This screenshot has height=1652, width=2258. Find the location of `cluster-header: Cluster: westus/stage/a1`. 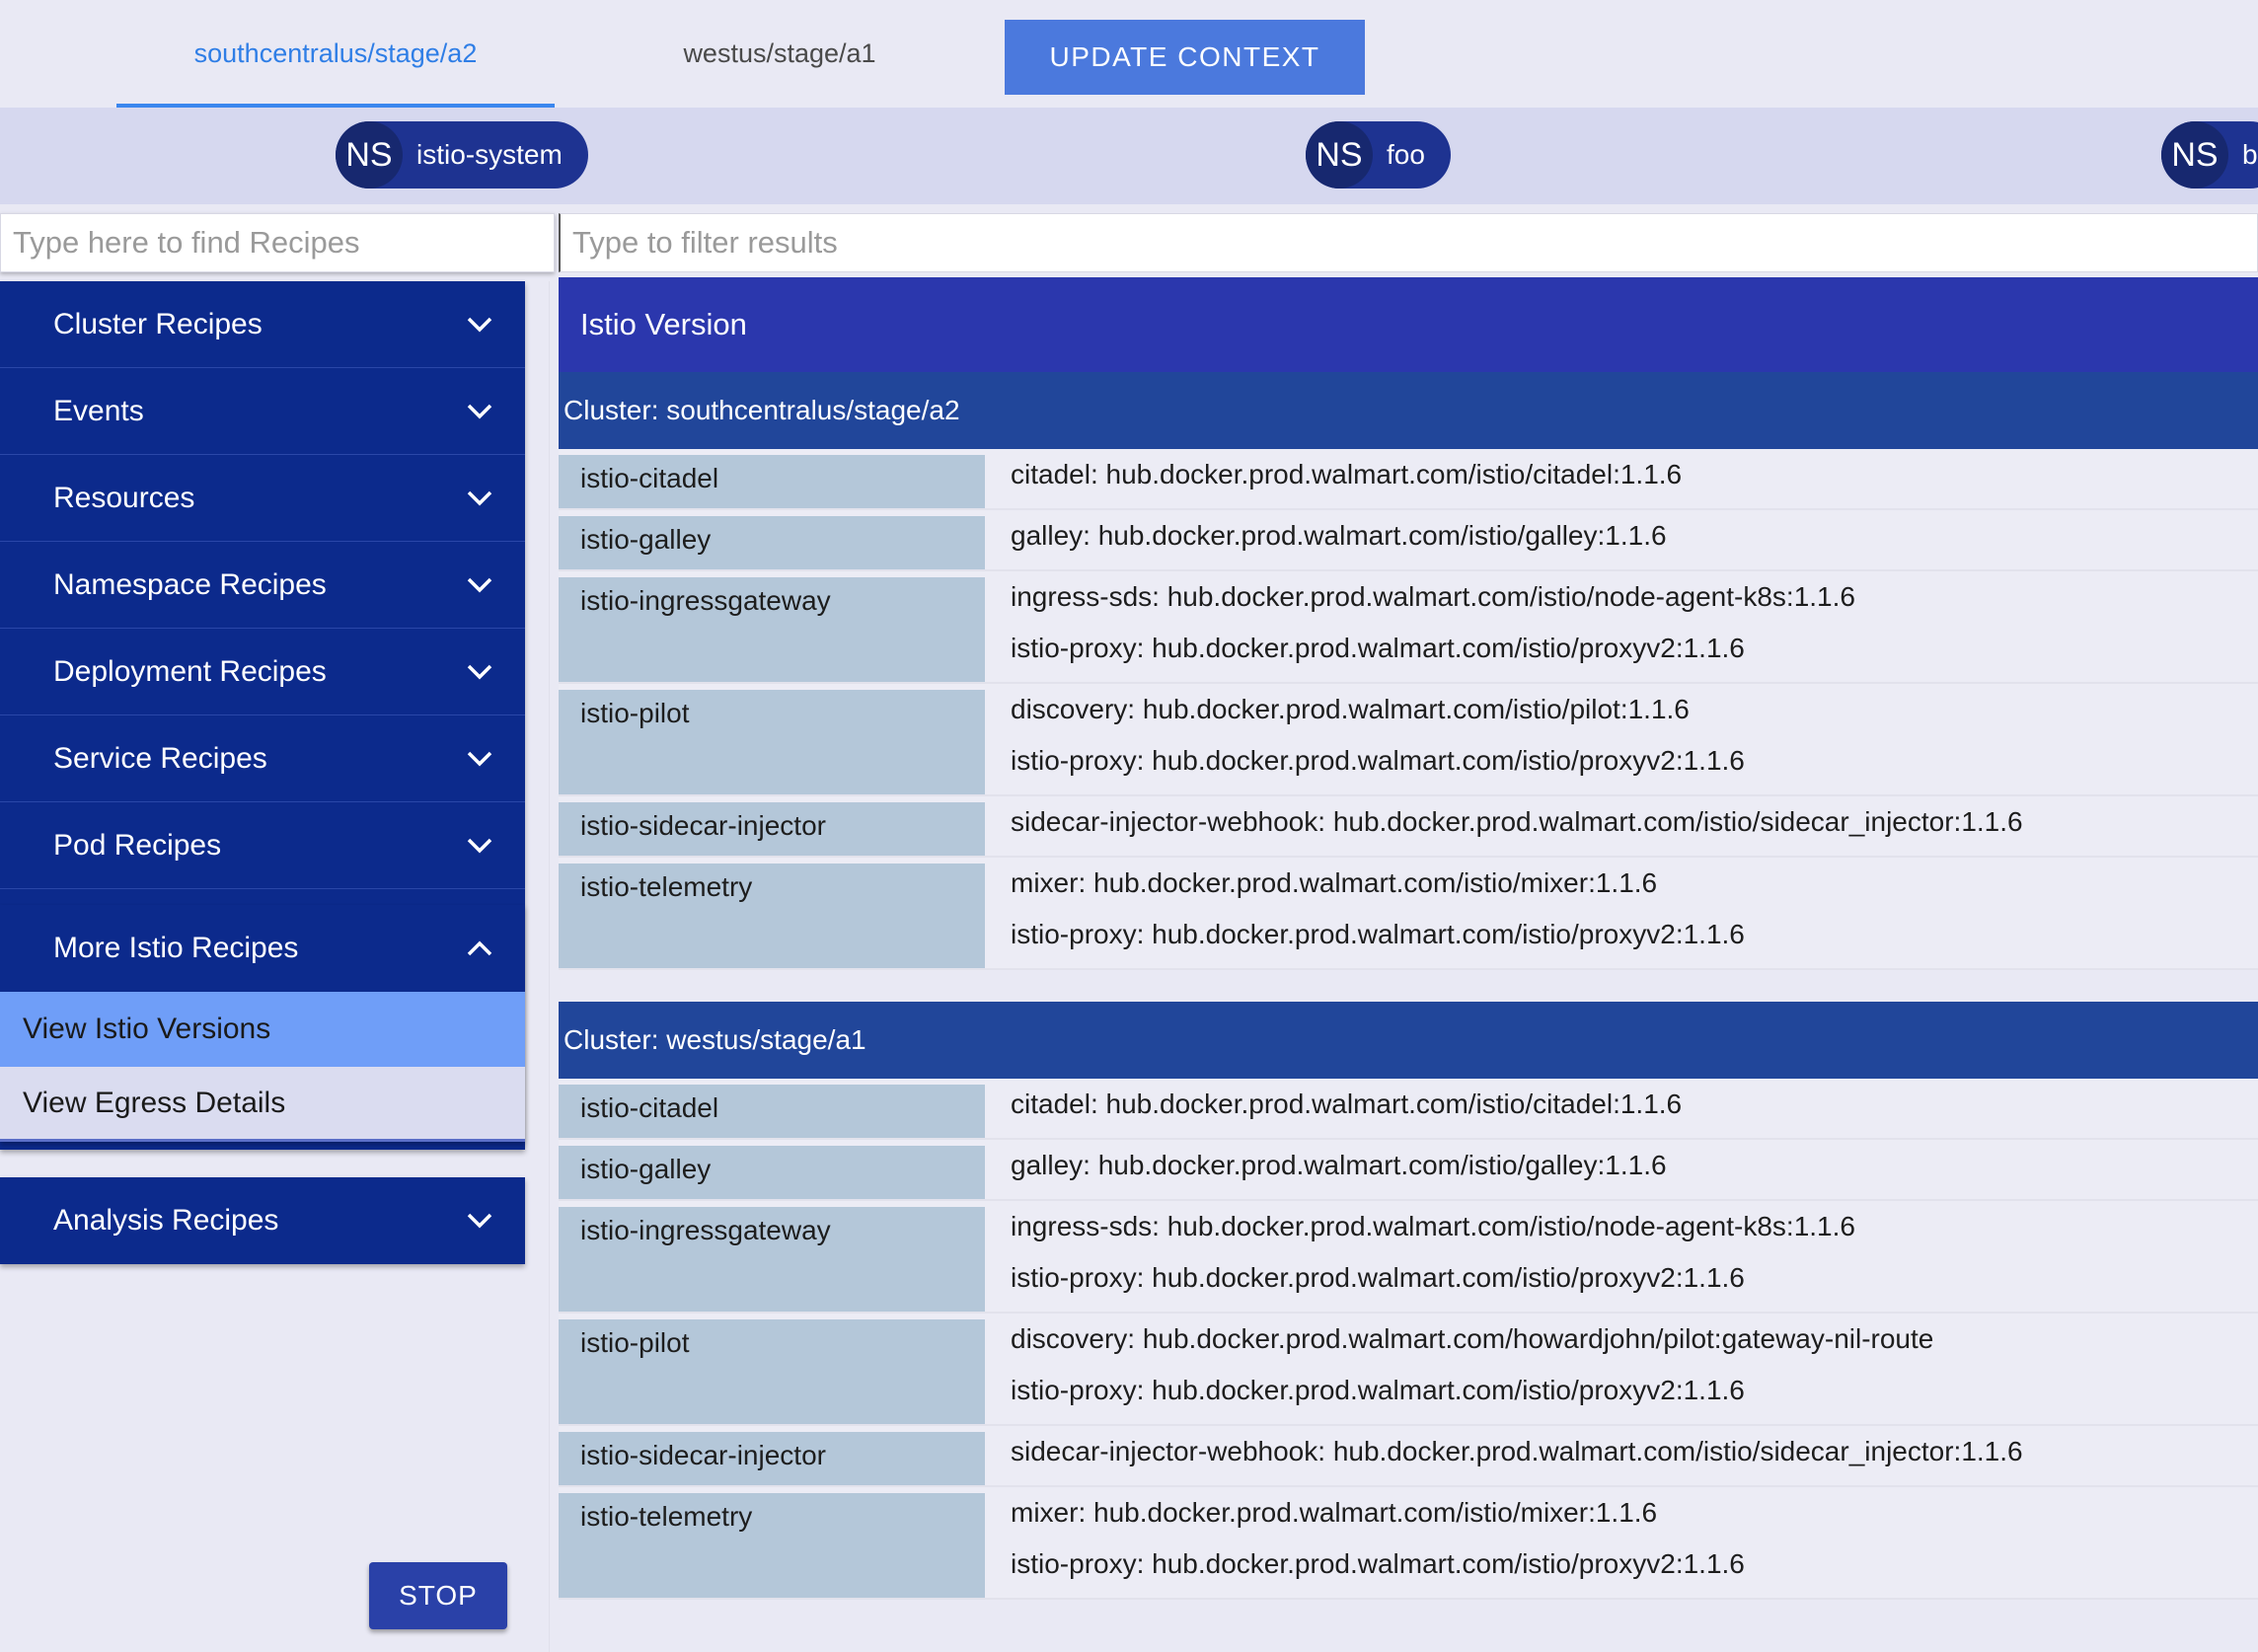

cluster-header: Cluster: westus/stage/a1 is located at coordinates (1408, 1041).